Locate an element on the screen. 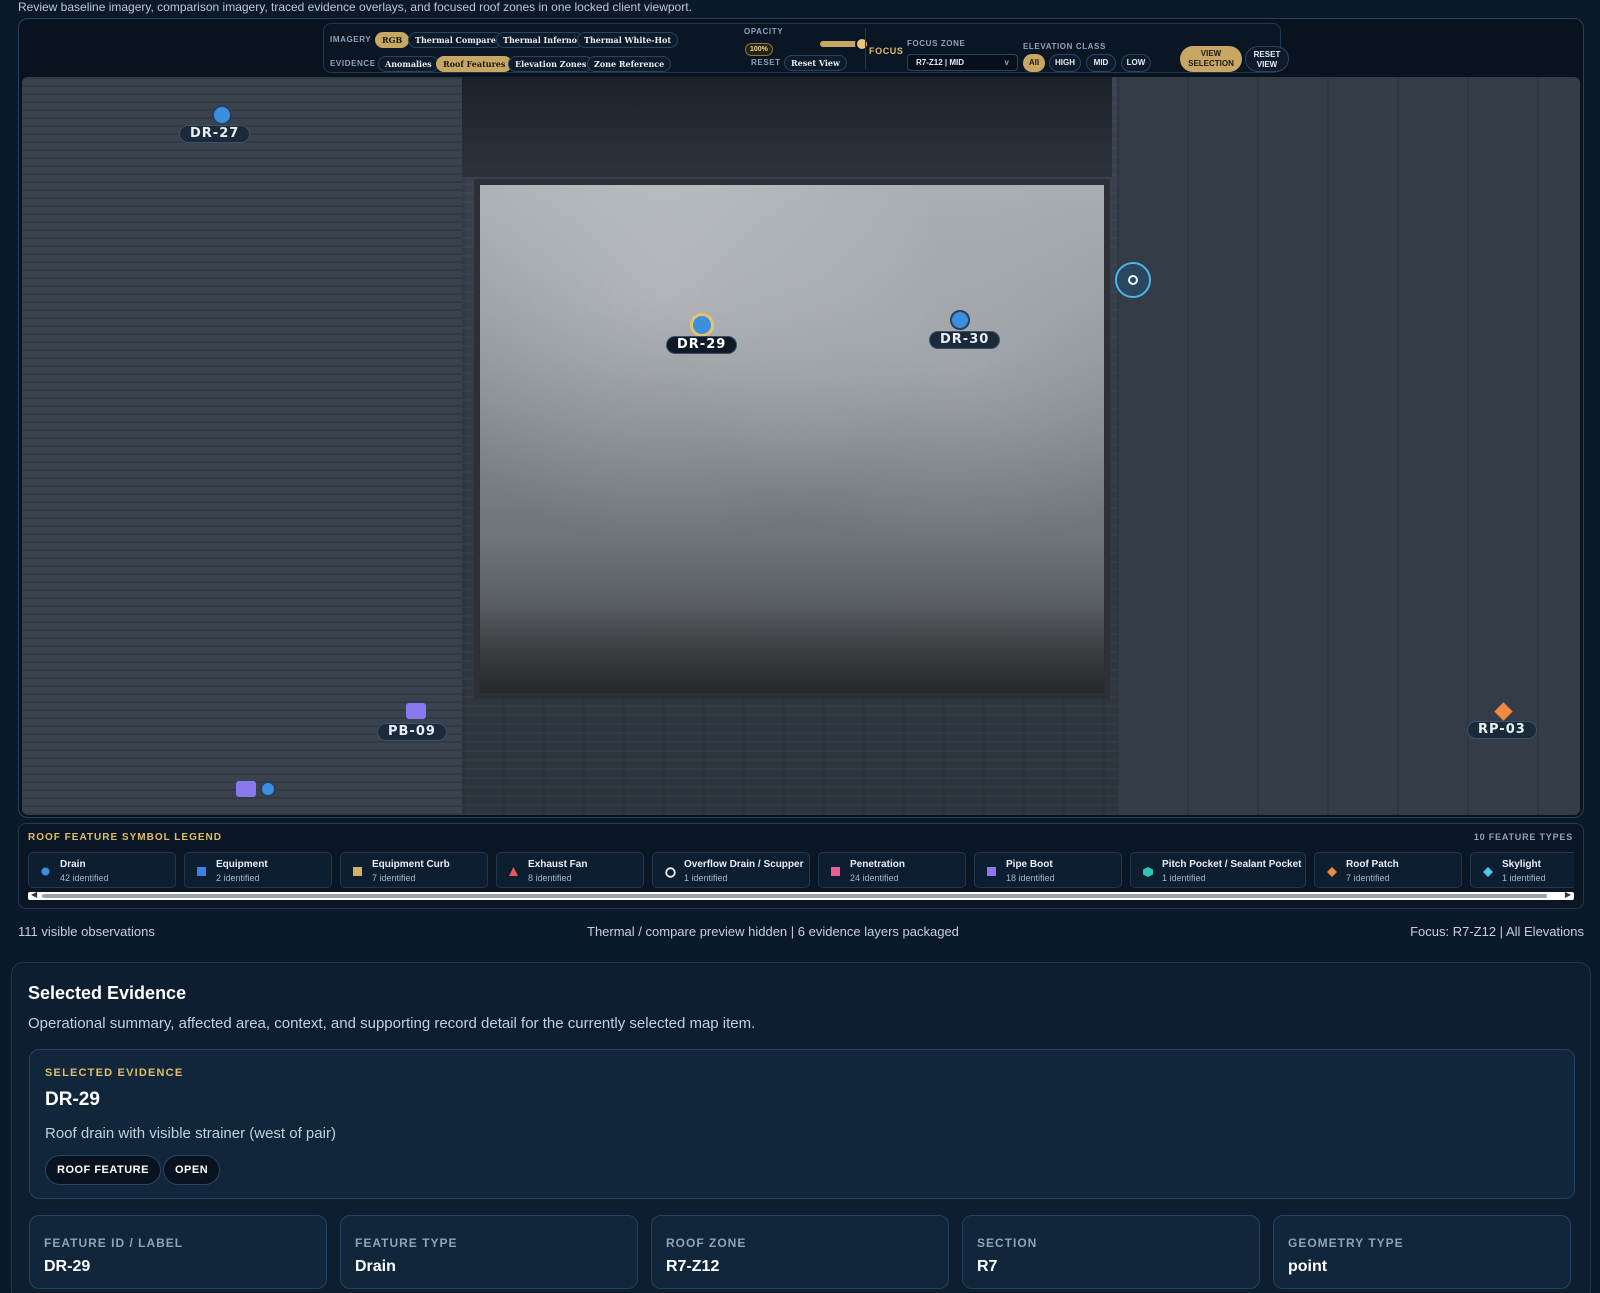 This screenshot has height=1293, width=1600. field-value: Drain is located at coordinates (375, 1266).